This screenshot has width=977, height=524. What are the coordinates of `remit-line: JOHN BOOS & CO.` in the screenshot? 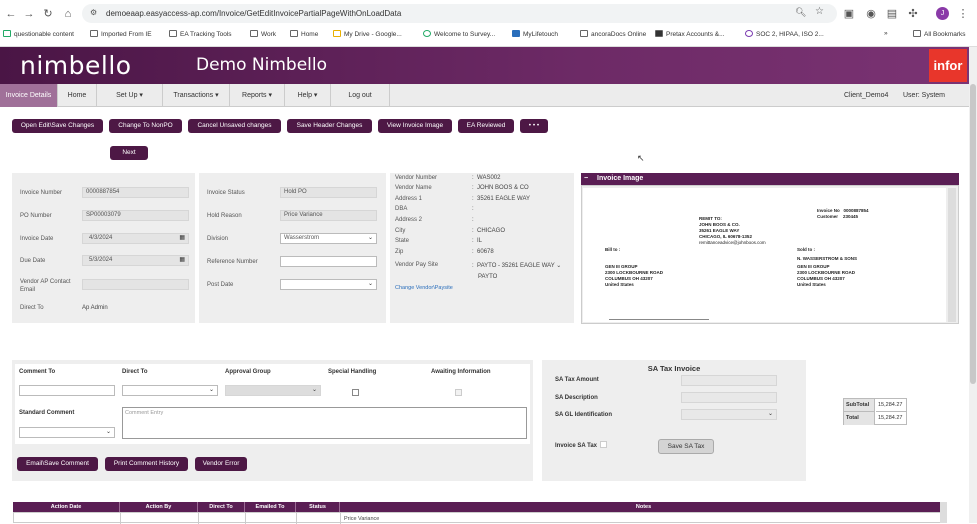 It's located at (719, 224).